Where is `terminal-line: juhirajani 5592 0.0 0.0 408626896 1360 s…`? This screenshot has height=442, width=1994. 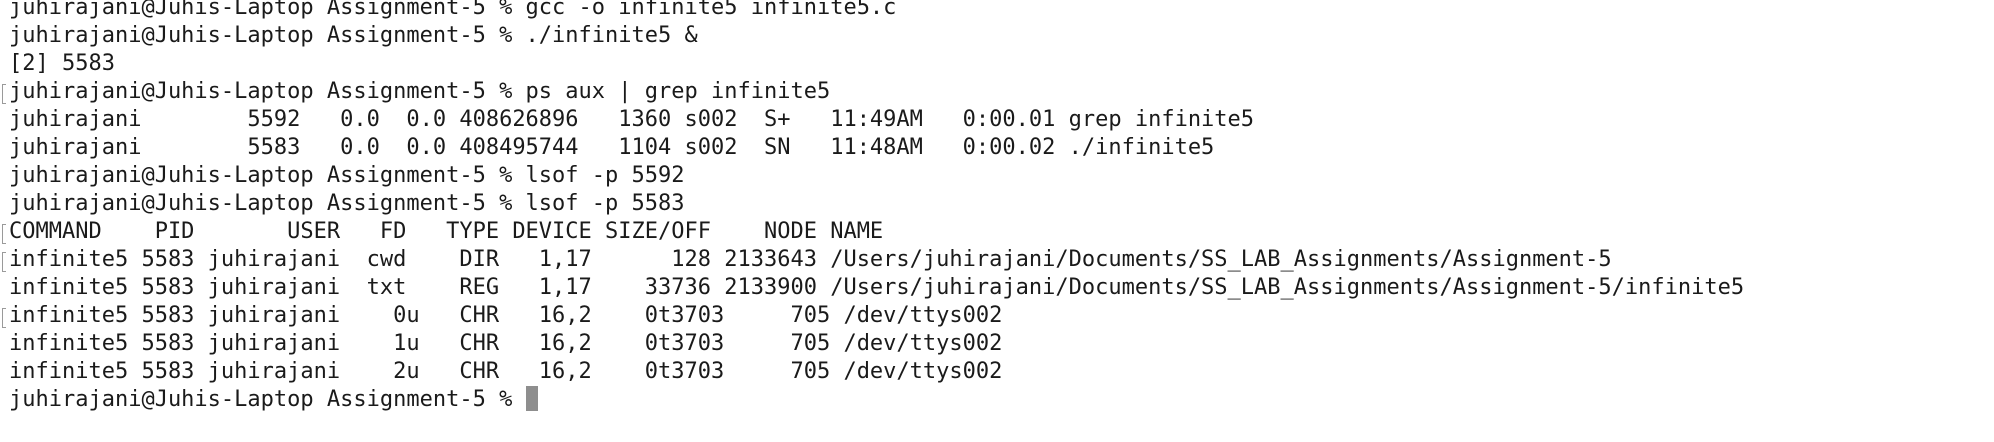 terminal-line: juhirajani 5592 0.0 0.0 408626896 1360 s… is located at coordinates (632, 119).